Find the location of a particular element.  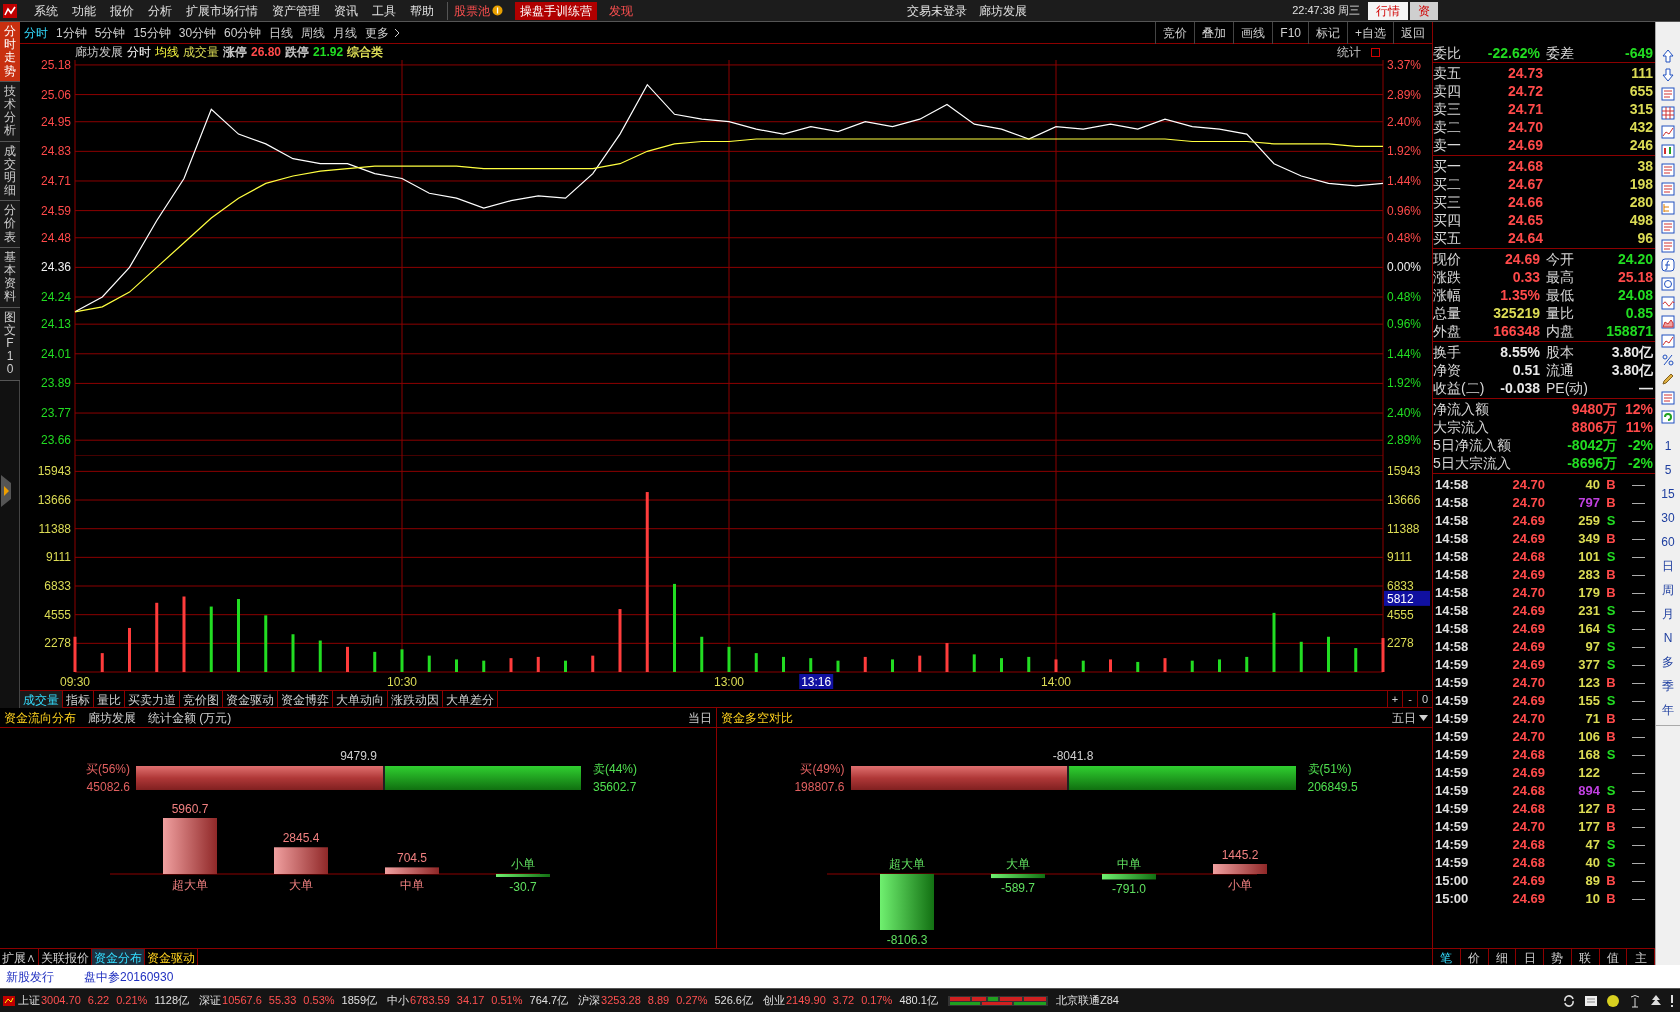

period-tab: 15分钟 is located at coordinates (152, 32).